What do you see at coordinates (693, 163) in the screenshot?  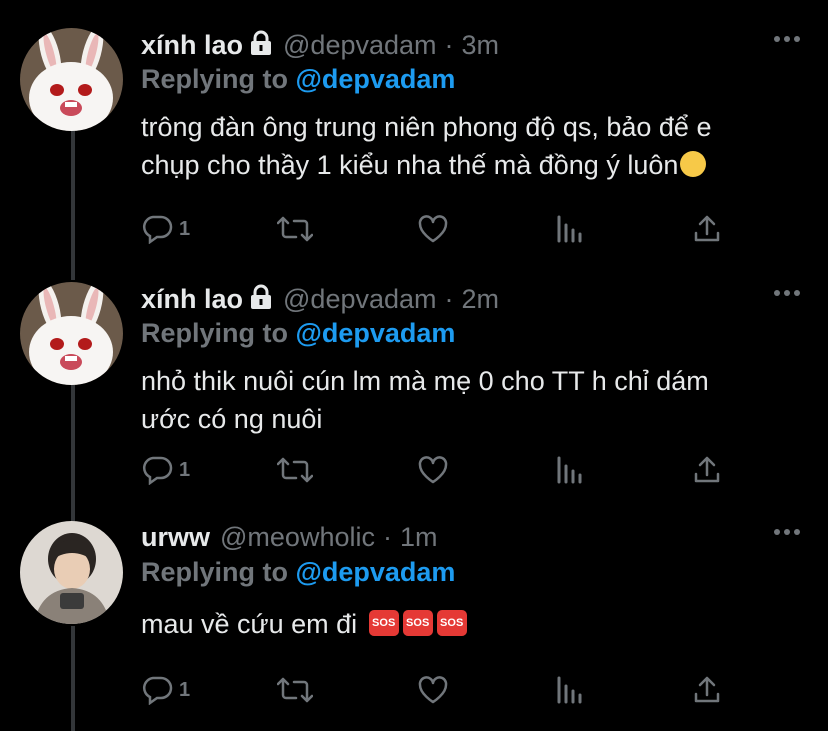 I see `relieved-face-emoji` at bounding box center [693, 163].